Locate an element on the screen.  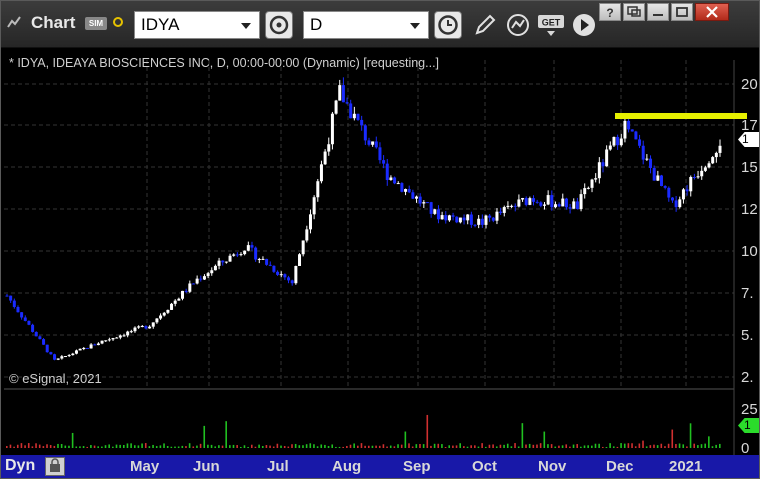
maximize-button is located at coordinates (682, 12).